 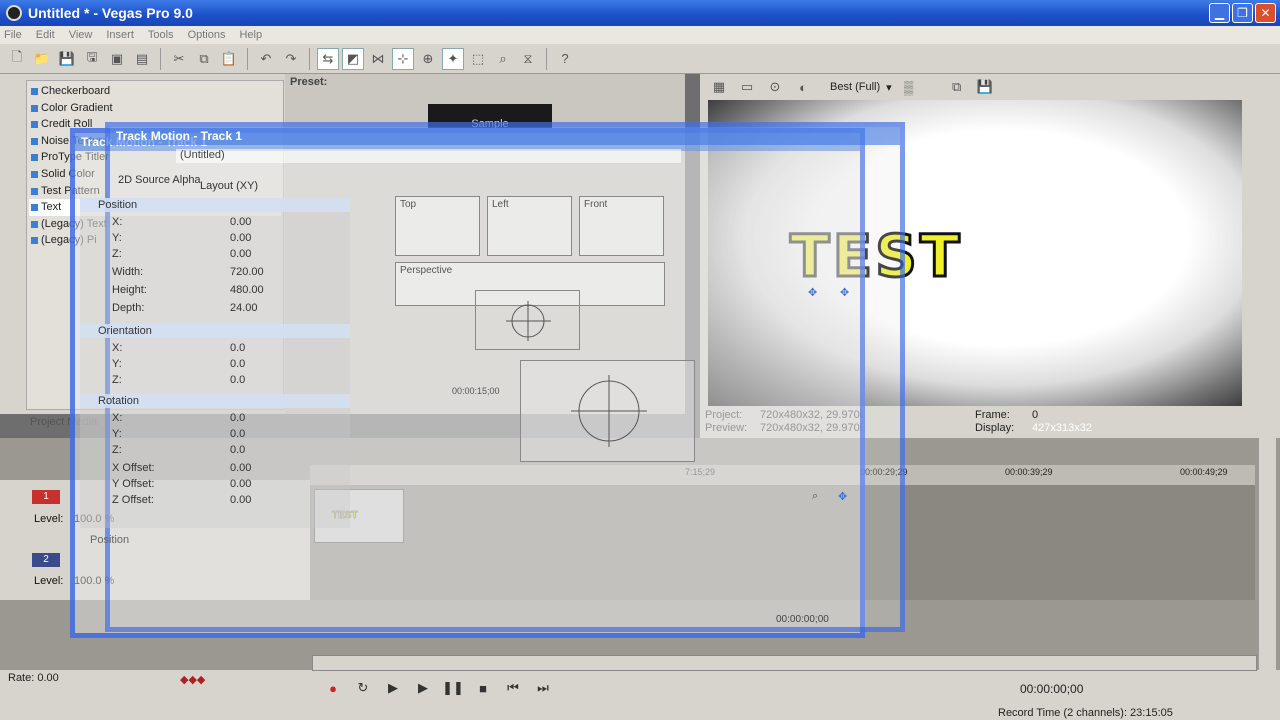 What do you see at coordinates (428, 59) in the screenshot?
I see `normal-edit-tool-icon: ⊕` at bounding box center [428, 59].